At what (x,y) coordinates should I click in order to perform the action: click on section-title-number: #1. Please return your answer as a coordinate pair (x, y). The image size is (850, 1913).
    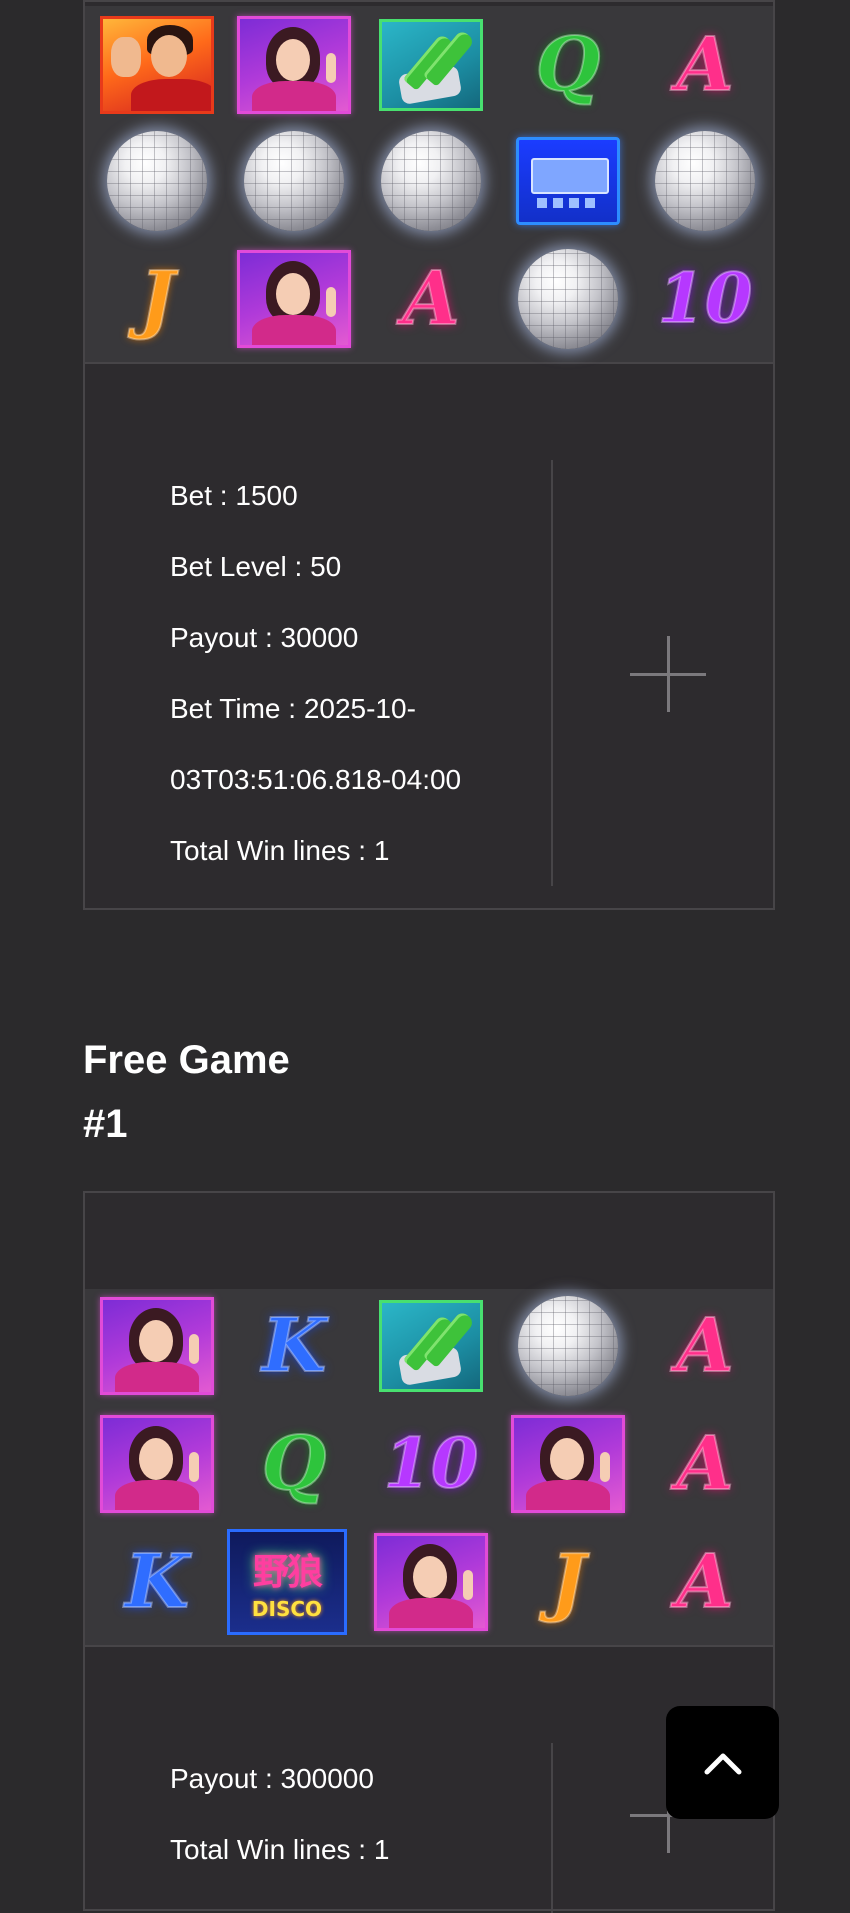
    Looking at the image, I should click on (105, 1124).